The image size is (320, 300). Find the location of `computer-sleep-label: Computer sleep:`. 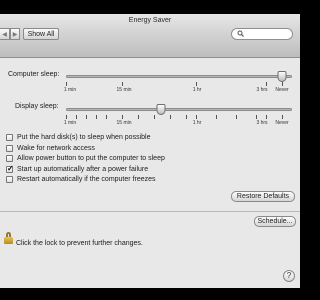

computer-sleep-label: Computer sleep: is located at coordinates (34, 74).